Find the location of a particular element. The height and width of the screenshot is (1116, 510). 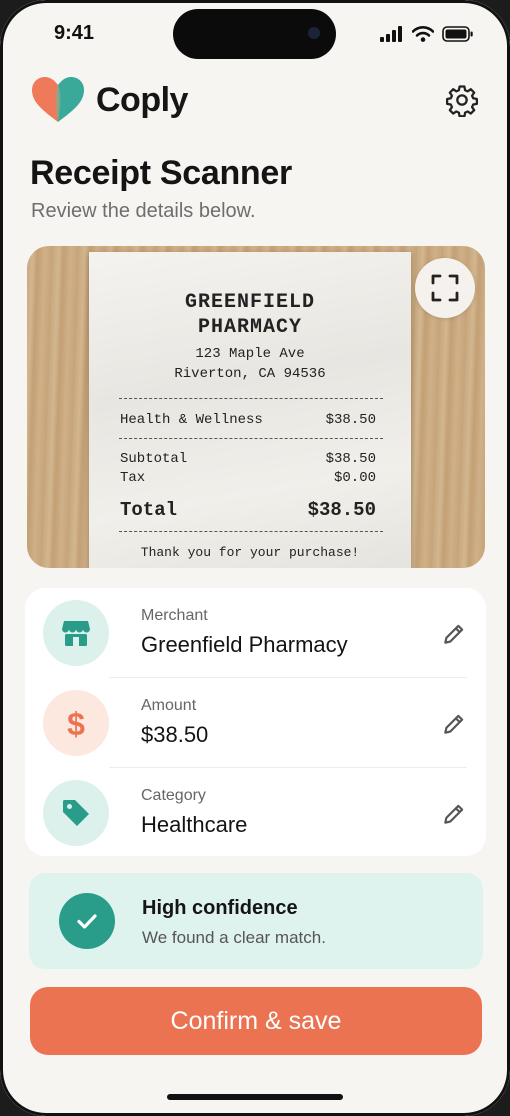

app-name: Coply is located at coordinates (142, 99).